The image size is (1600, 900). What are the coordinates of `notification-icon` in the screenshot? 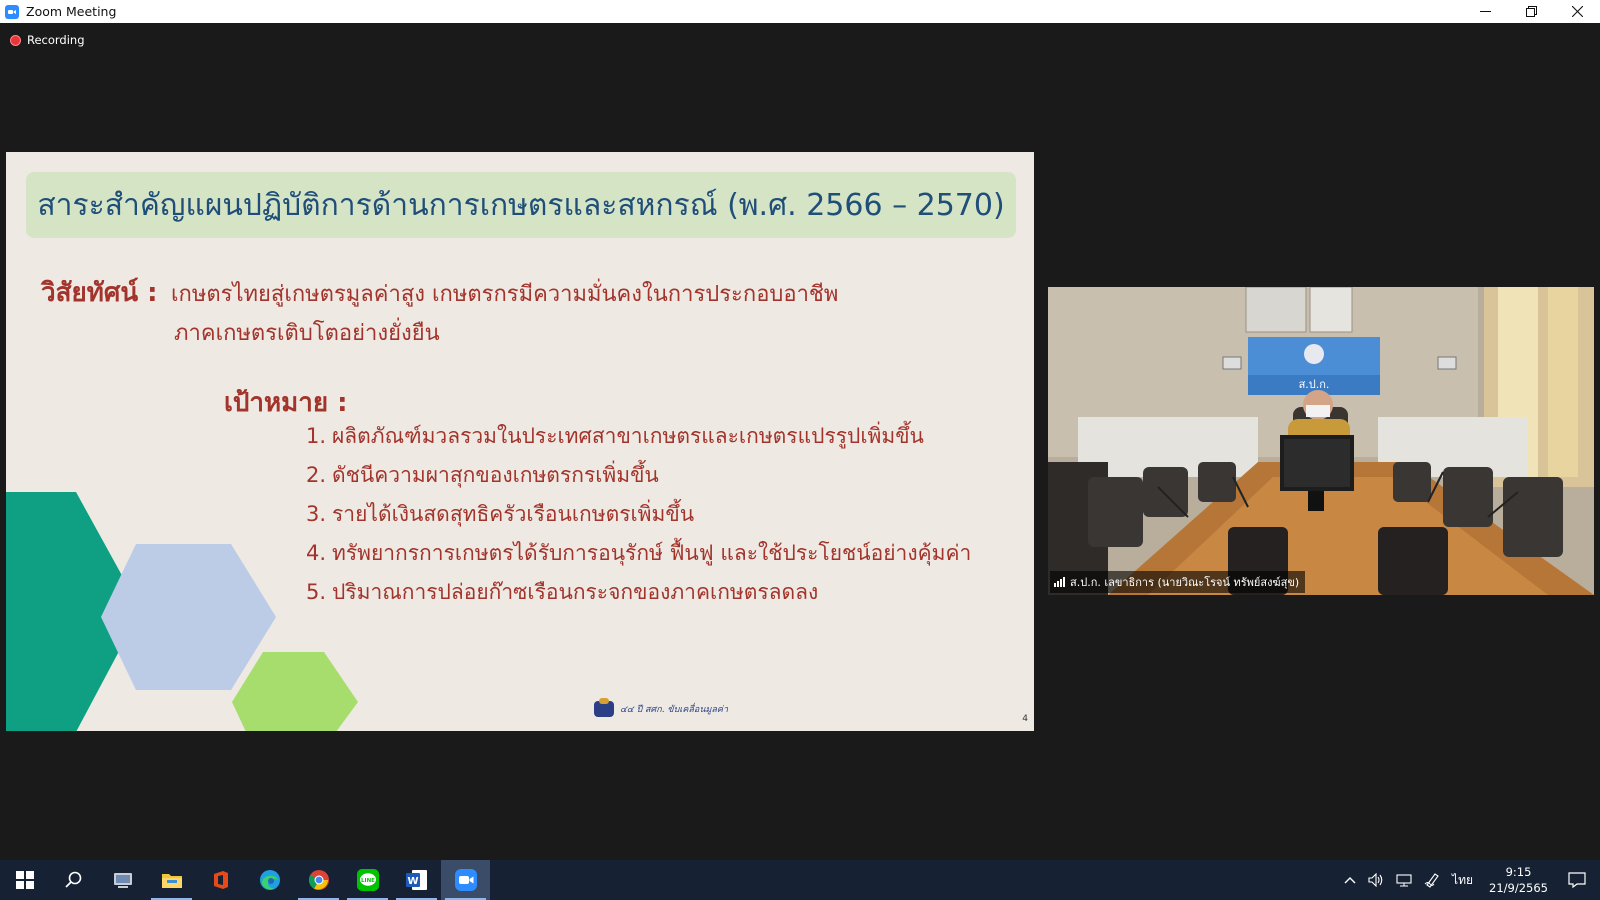 It's located at (1577, 880).